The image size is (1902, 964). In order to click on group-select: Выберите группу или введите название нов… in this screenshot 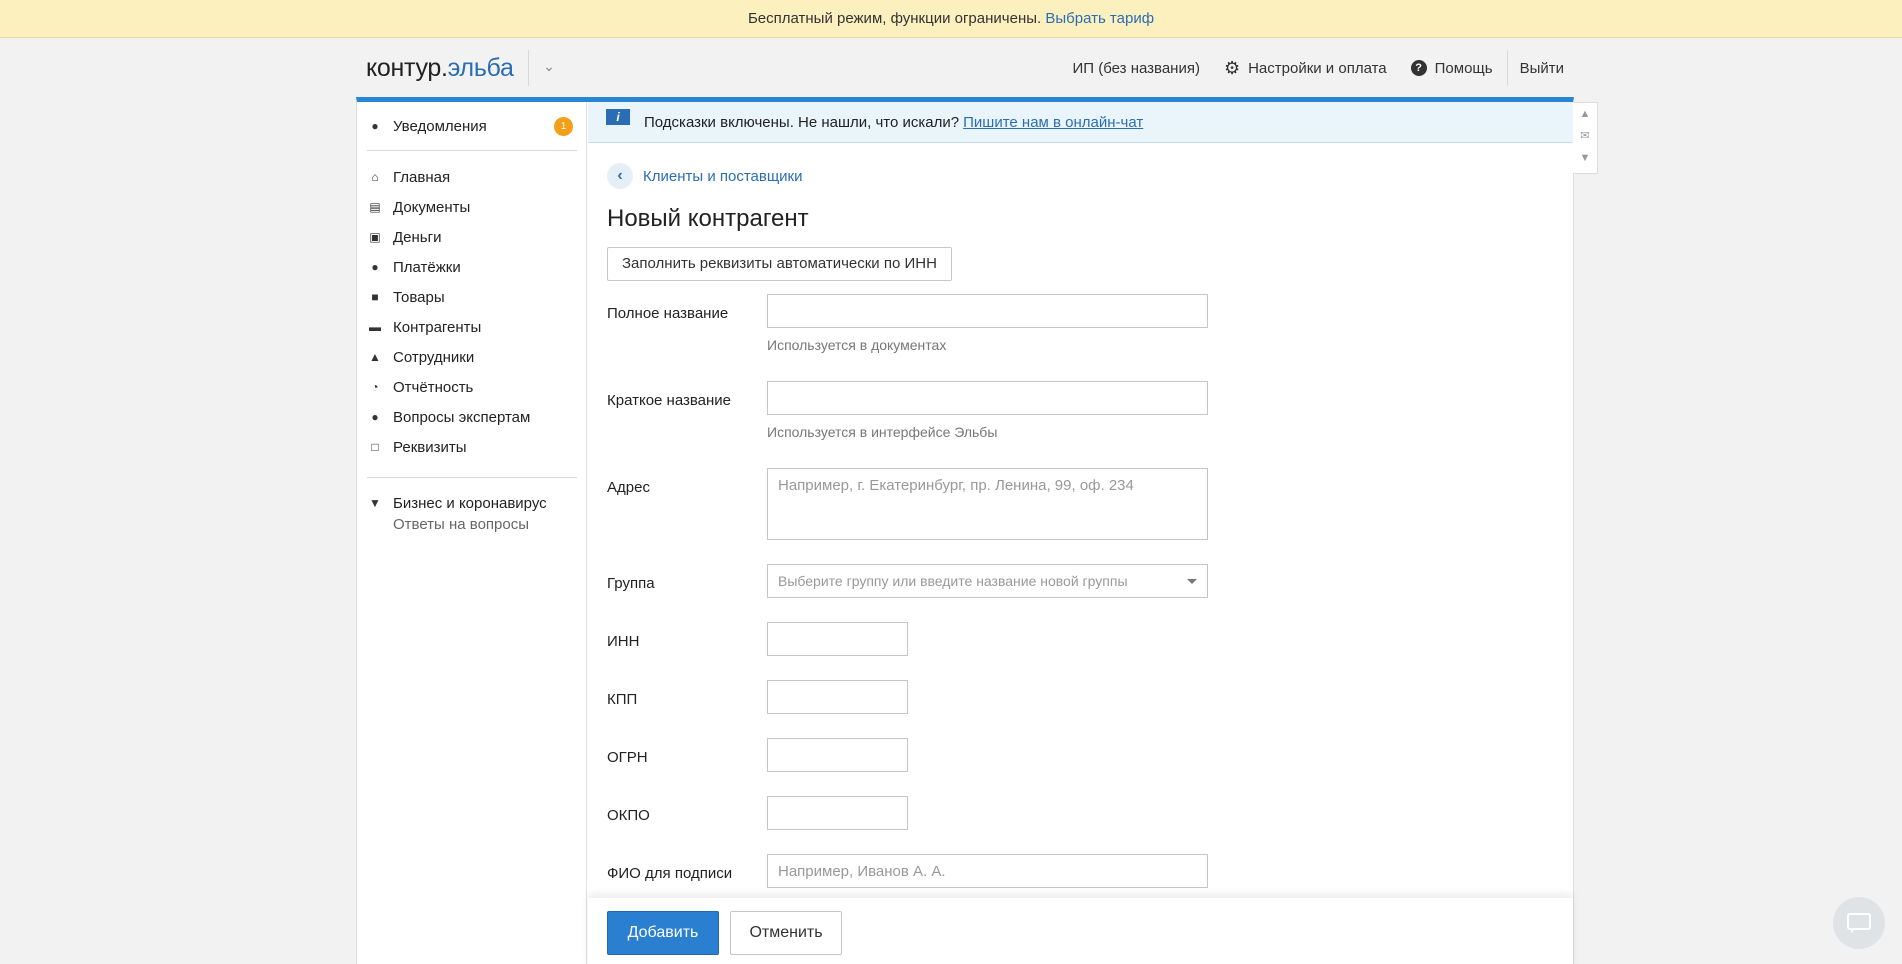, I will do `click(987, 581)`.